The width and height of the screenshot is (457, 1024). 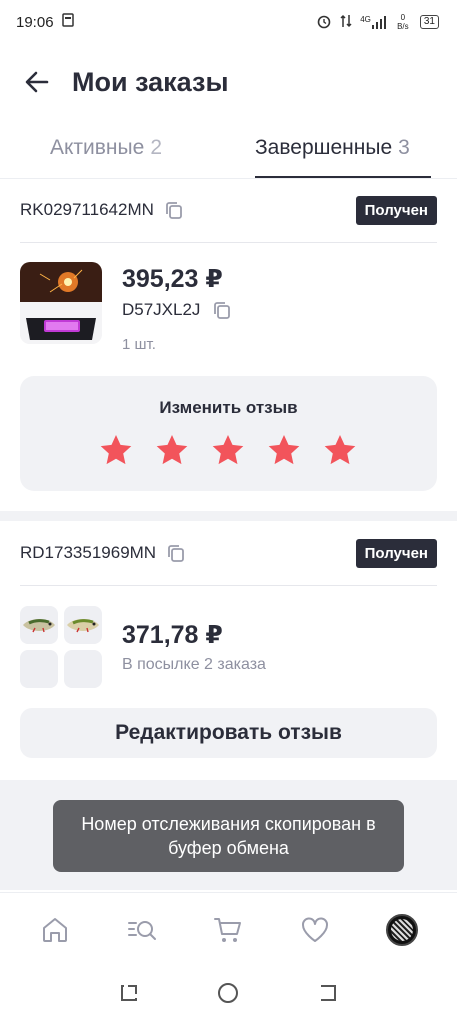 What do you see at coordinates (404, 147) in the screenshot?
I see `tab-count: 3` at bounding box center [404, 147].